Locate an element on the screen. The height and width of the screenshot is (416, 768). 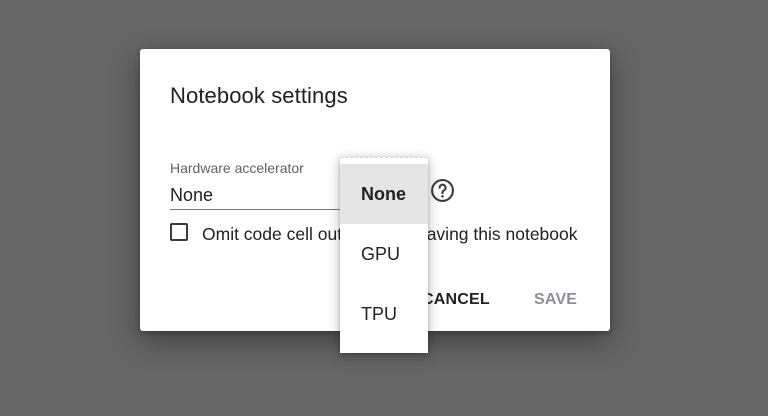
hardware-accelerator-value: None is located at coordinates (192, 195).